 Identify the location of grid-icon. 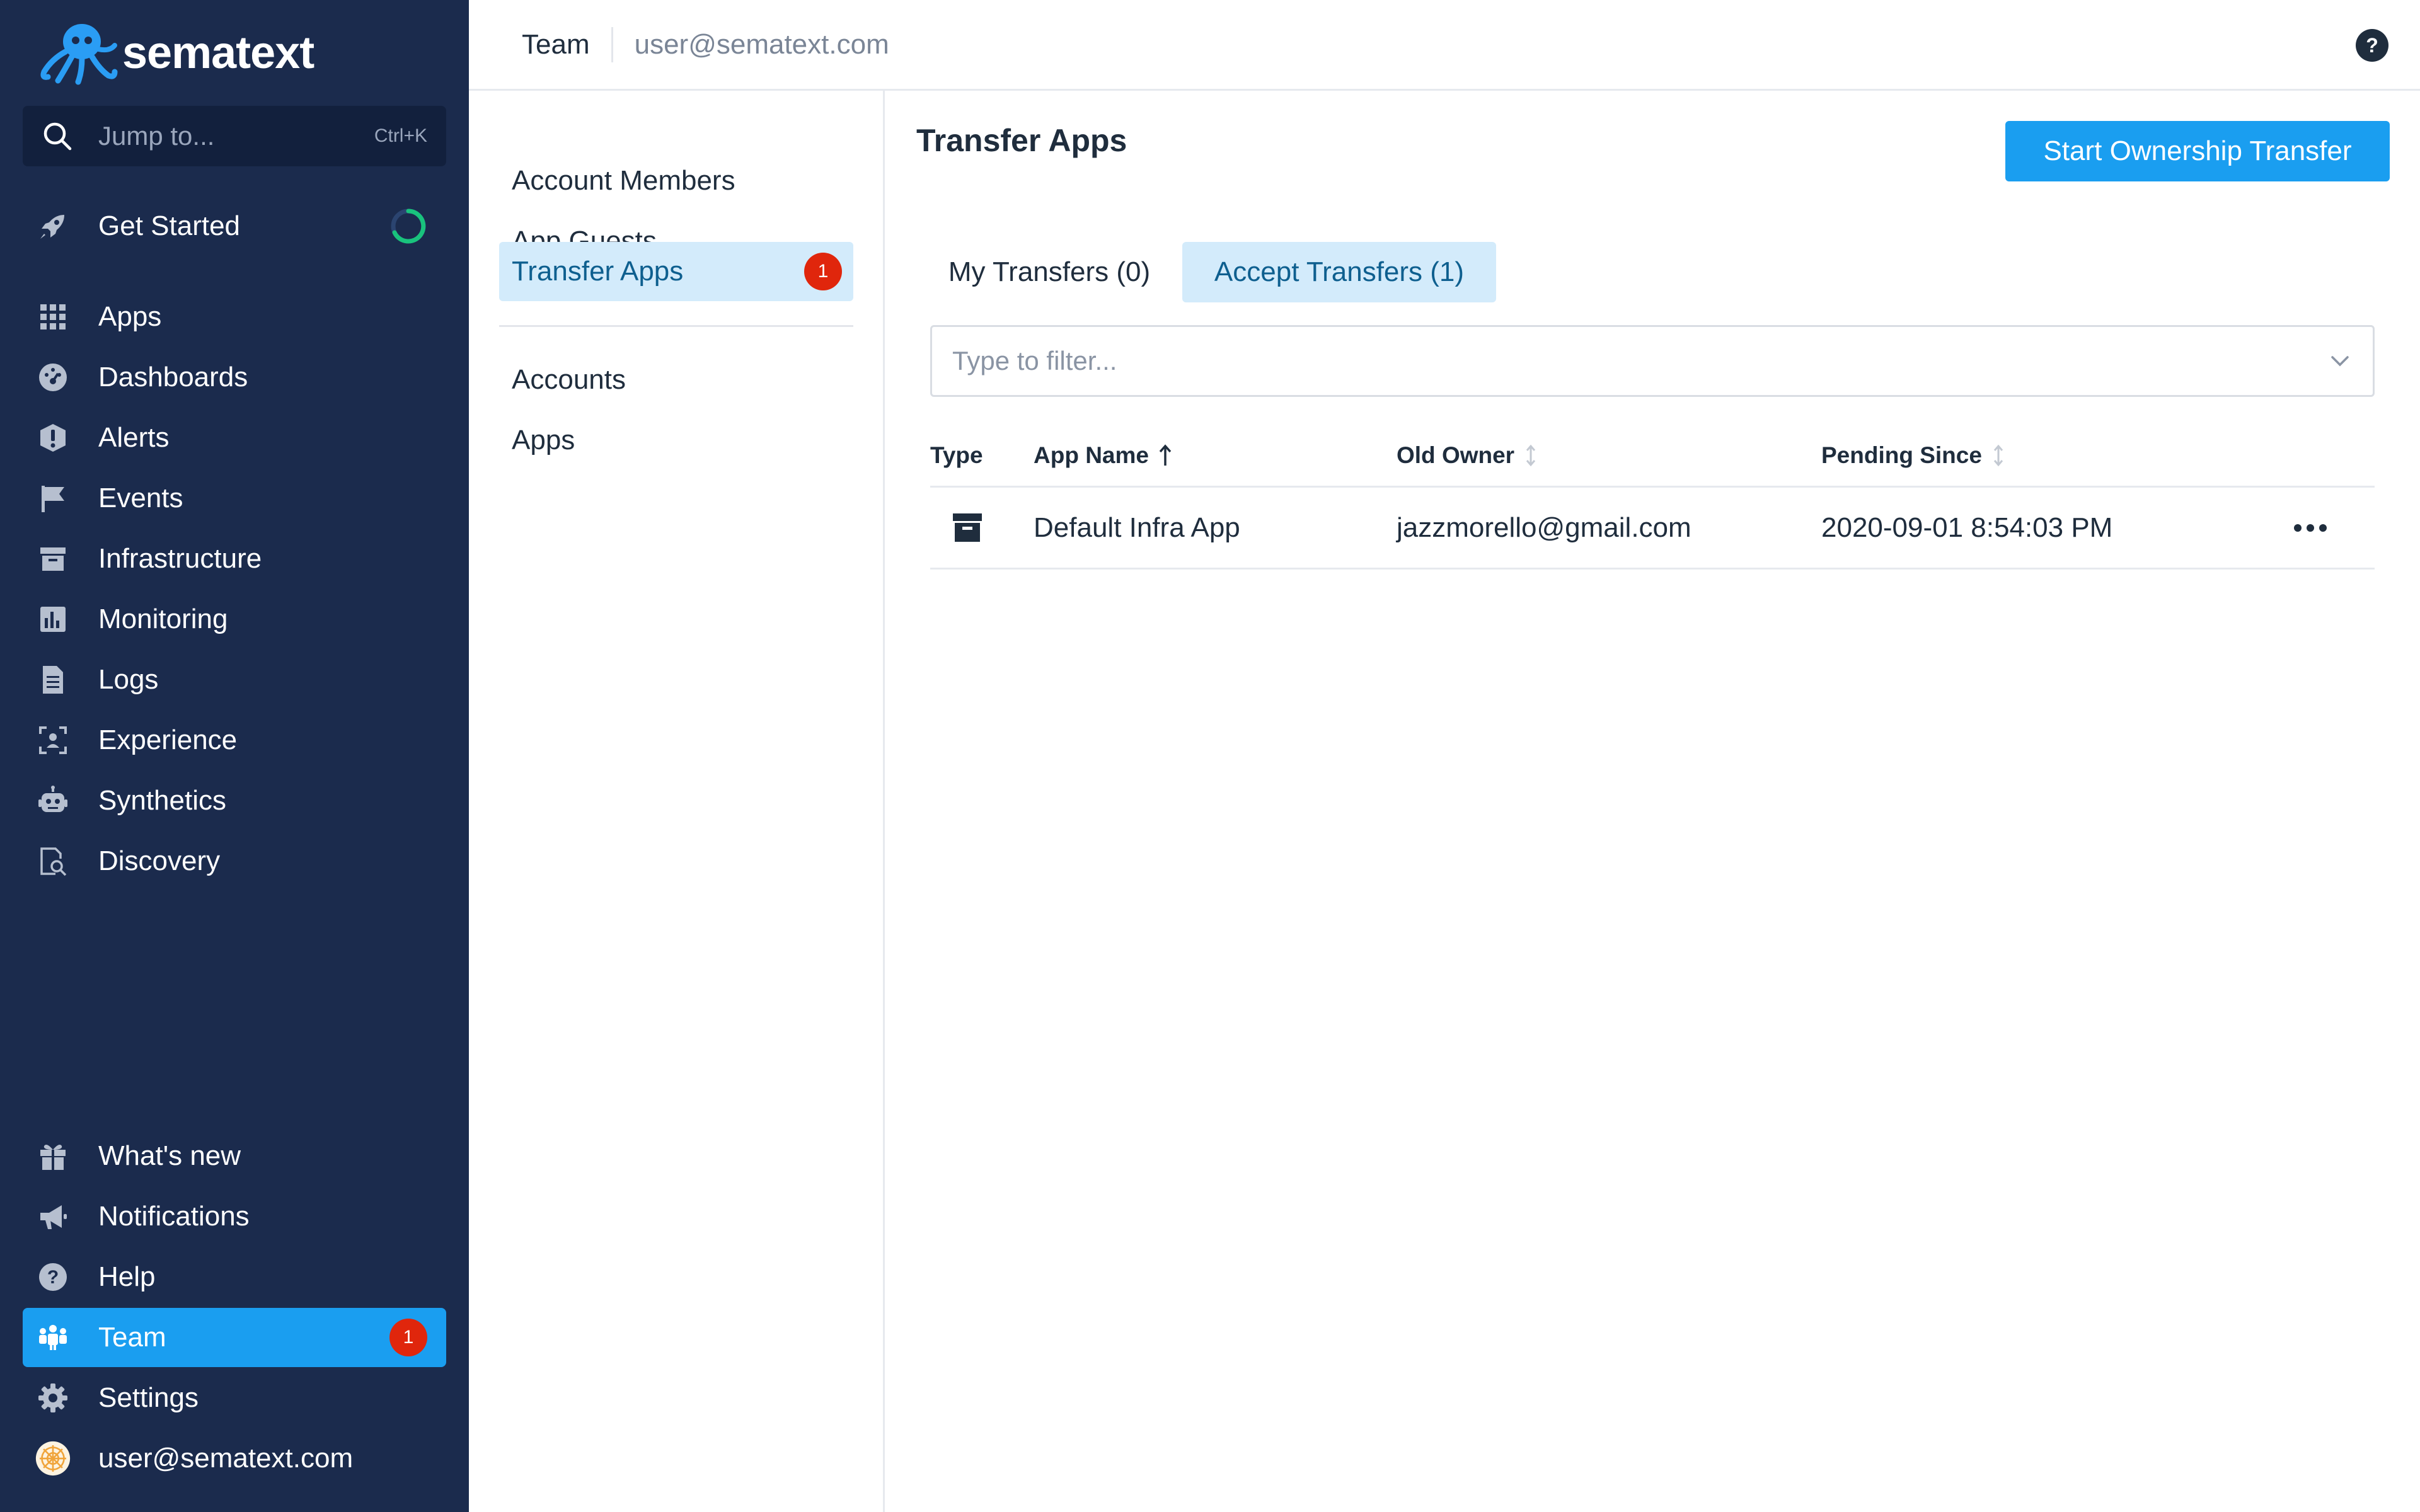
(53, 317).